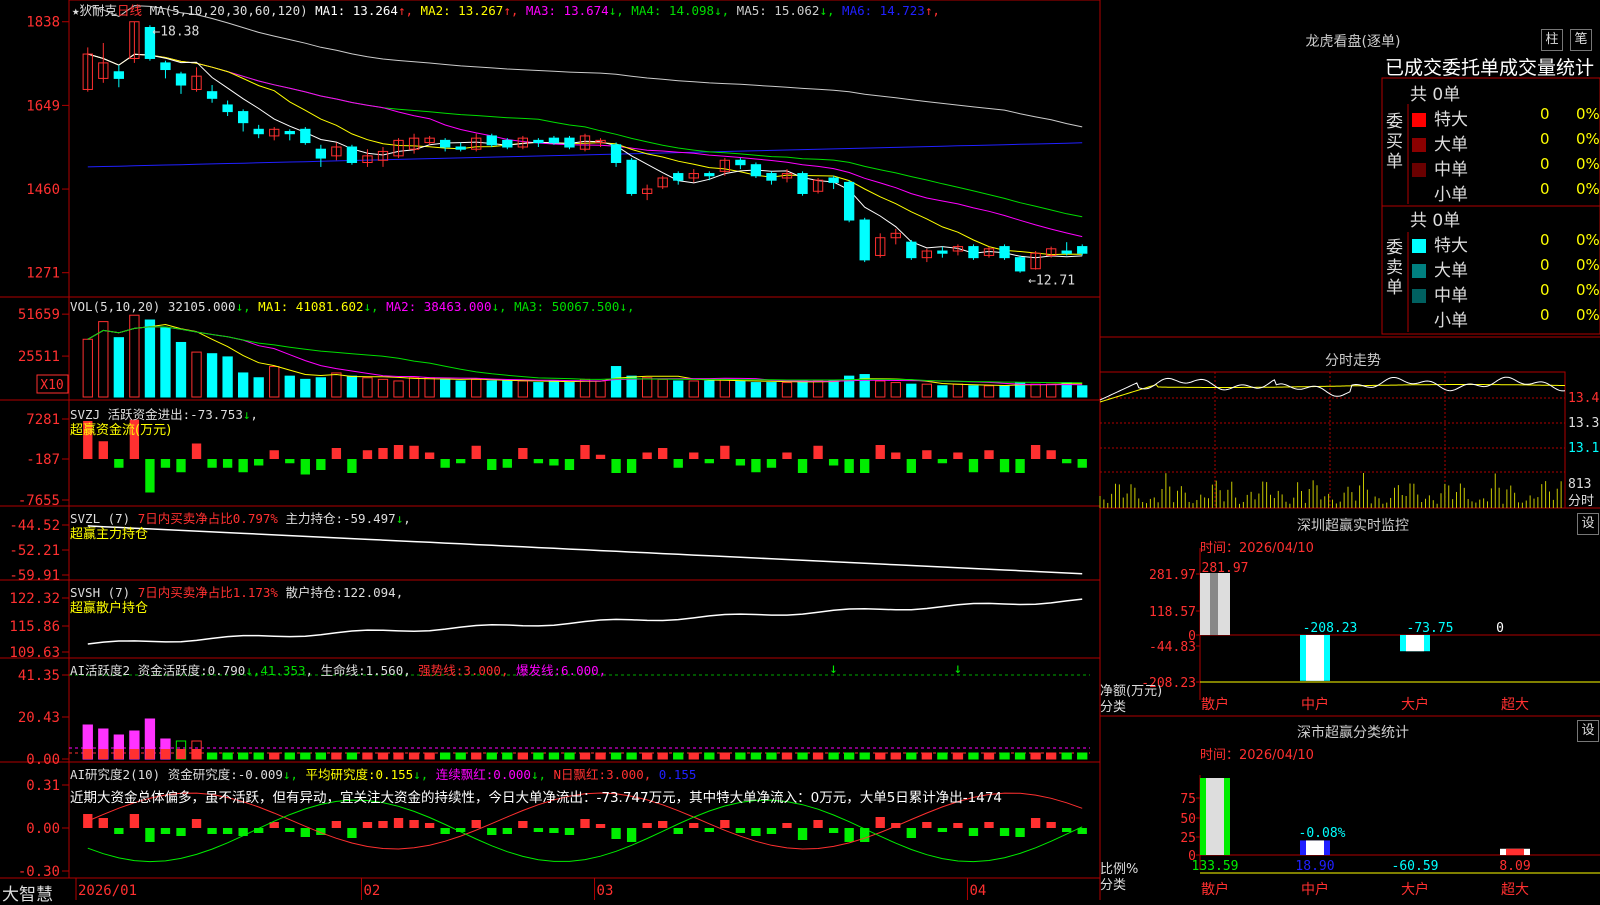  What do you see at coordinates (1451, 246) in the screenshot?
I see `order-type-label: 特大` at bounding box center [1451, 246].